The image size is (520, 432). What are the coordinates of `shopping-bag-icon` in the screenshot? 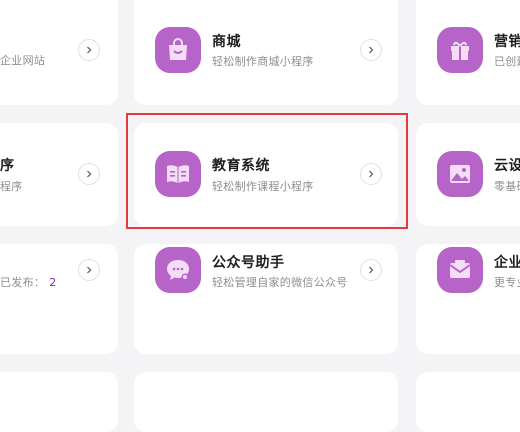 It's located at (178, 50).